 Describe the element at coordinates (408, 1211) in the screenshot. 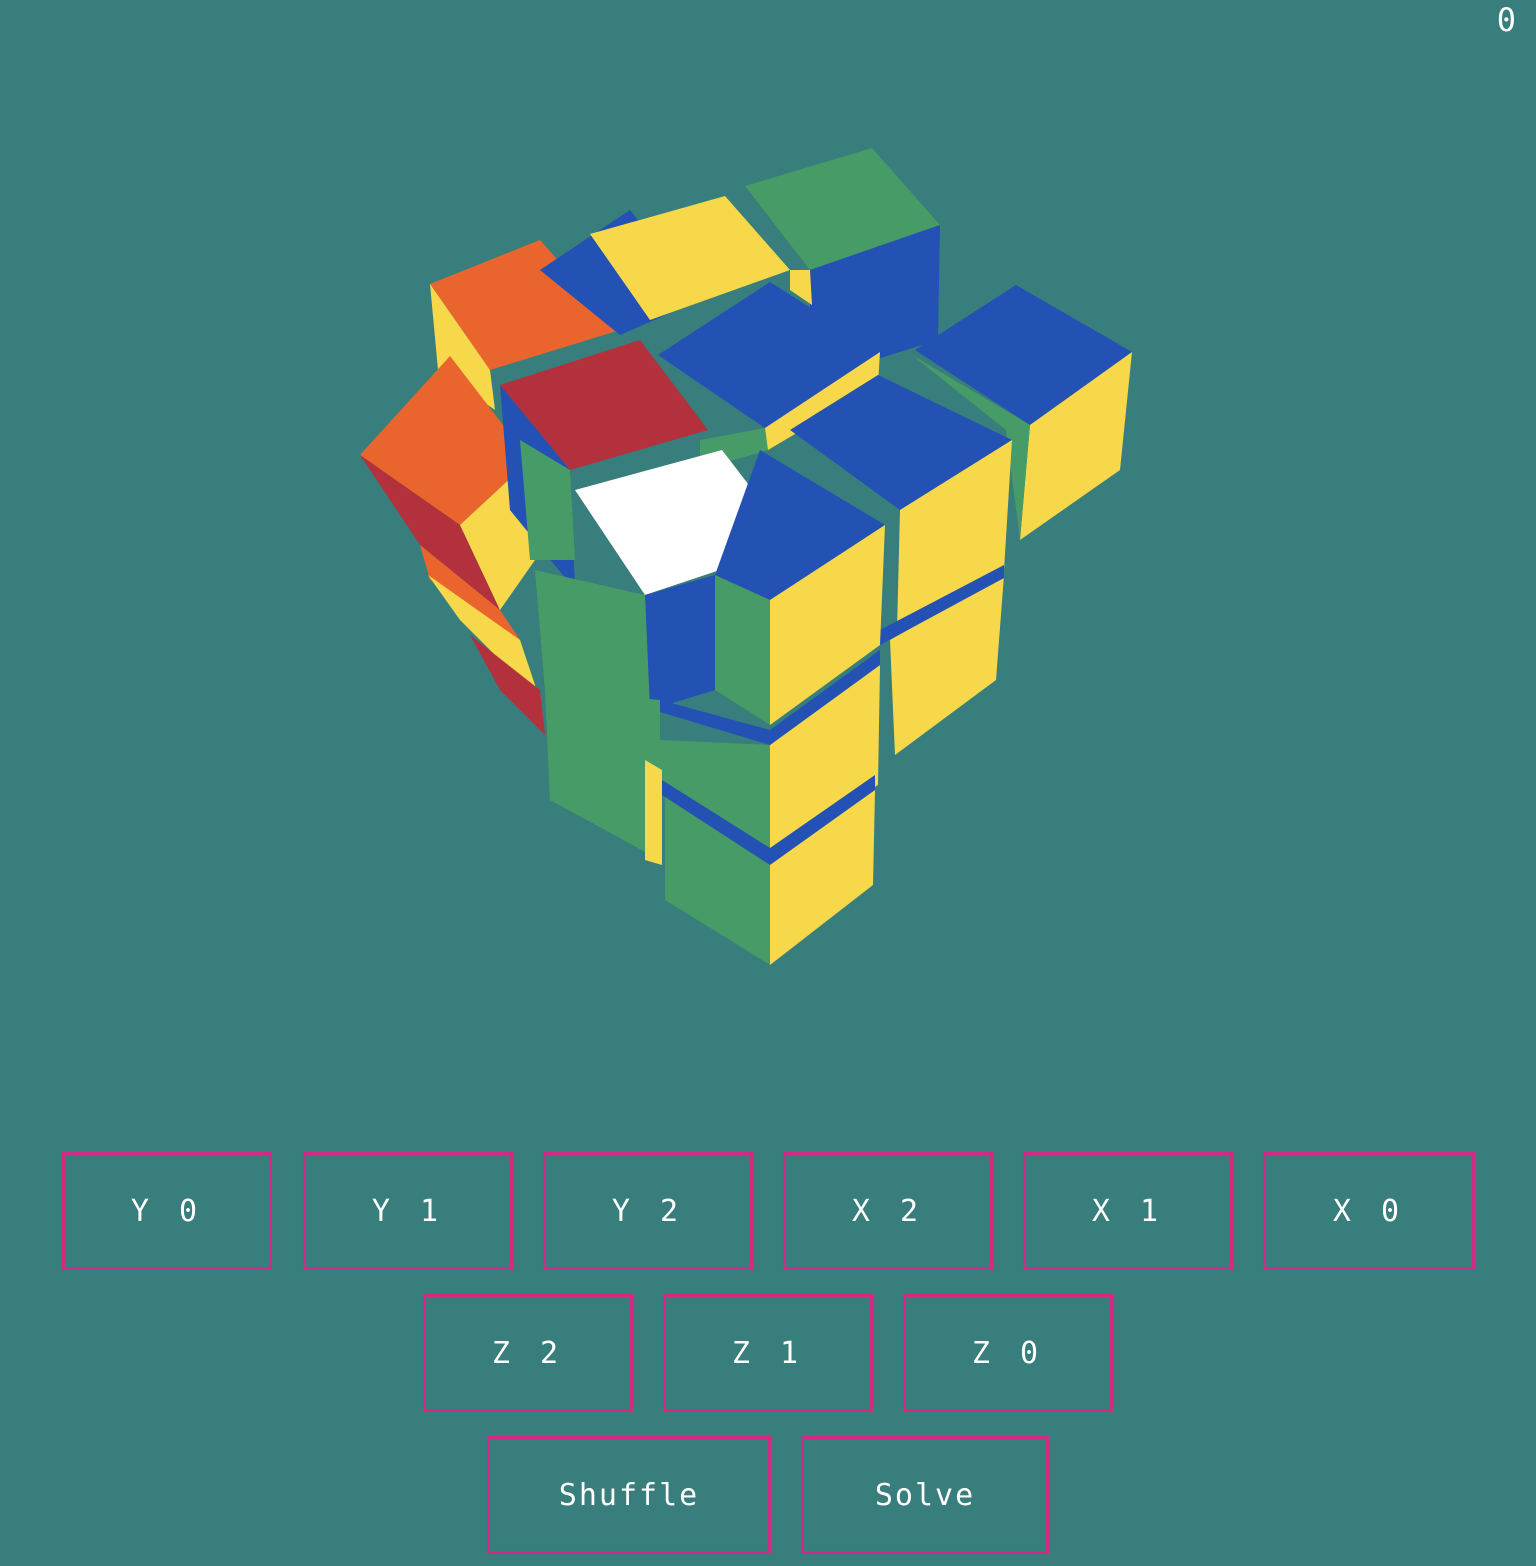

I see `rotate-y1-button: Y 1` at that location.